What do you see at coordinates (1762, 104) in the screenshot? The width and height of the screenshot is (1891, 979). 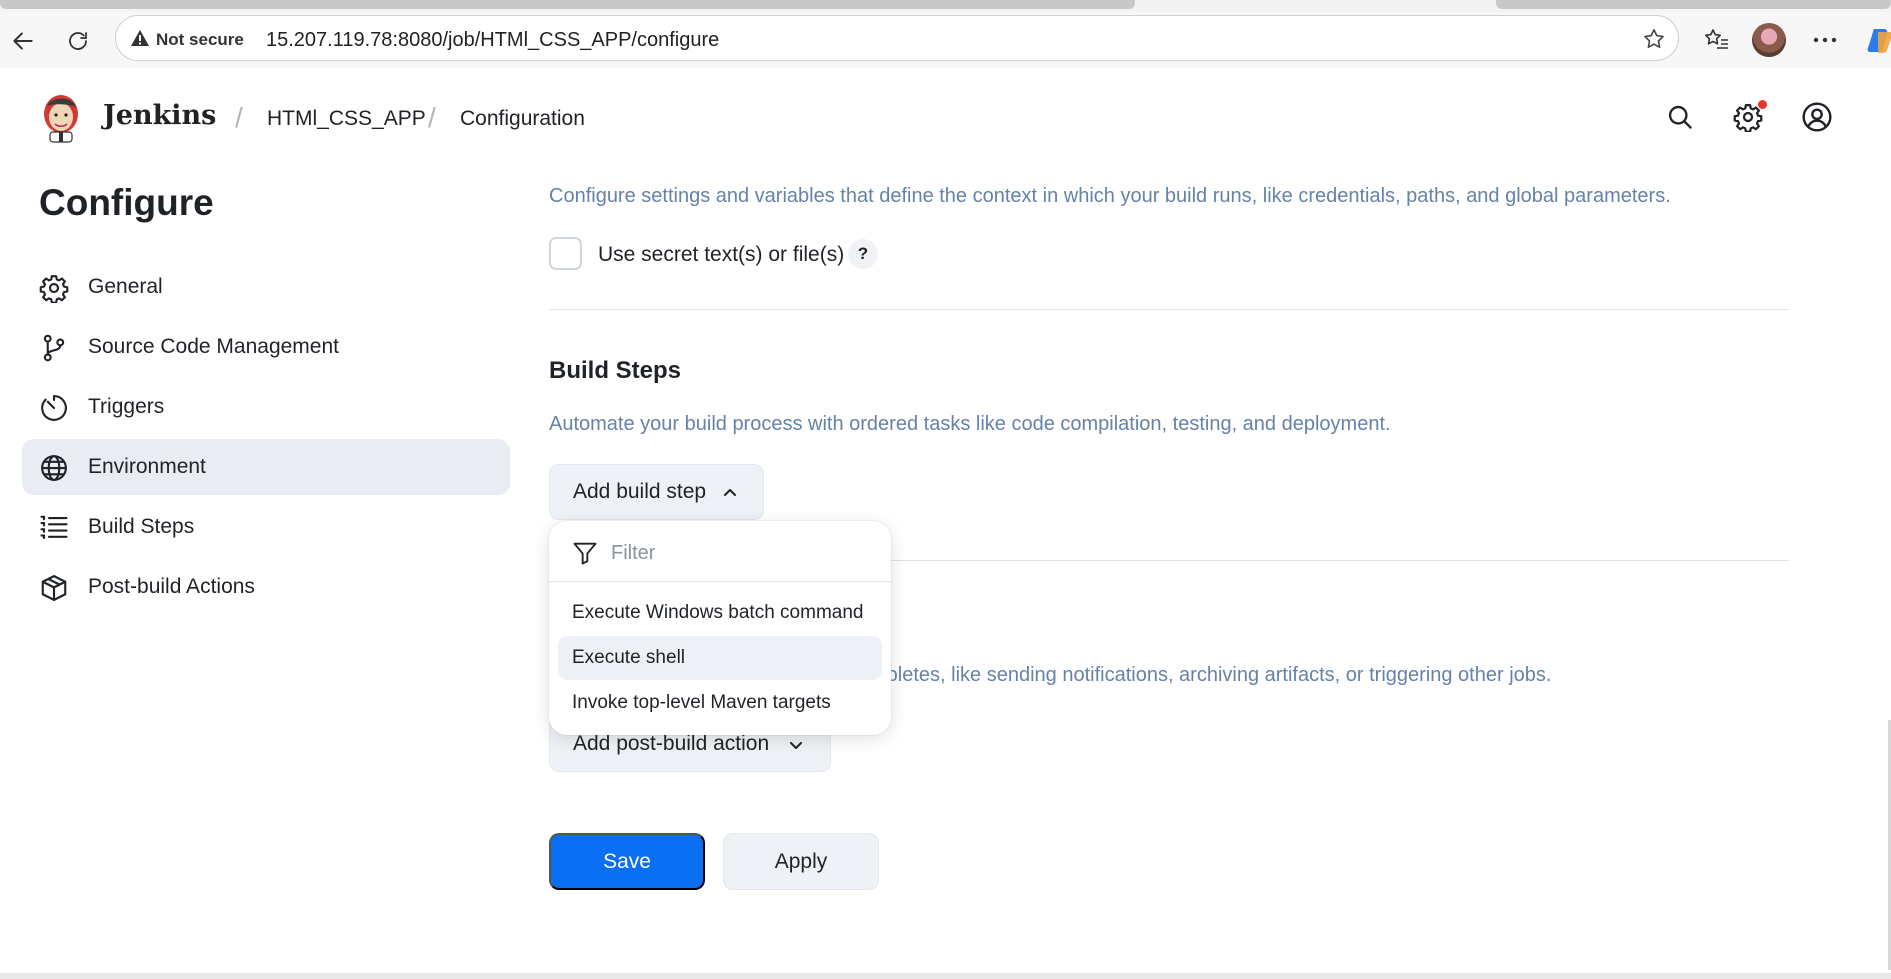 I see `notification-dot` at bounding box center [1762, 104].